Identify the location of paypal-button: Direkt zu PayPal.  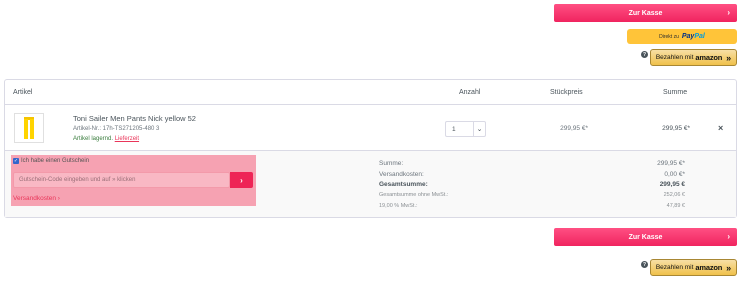
(682, 36).